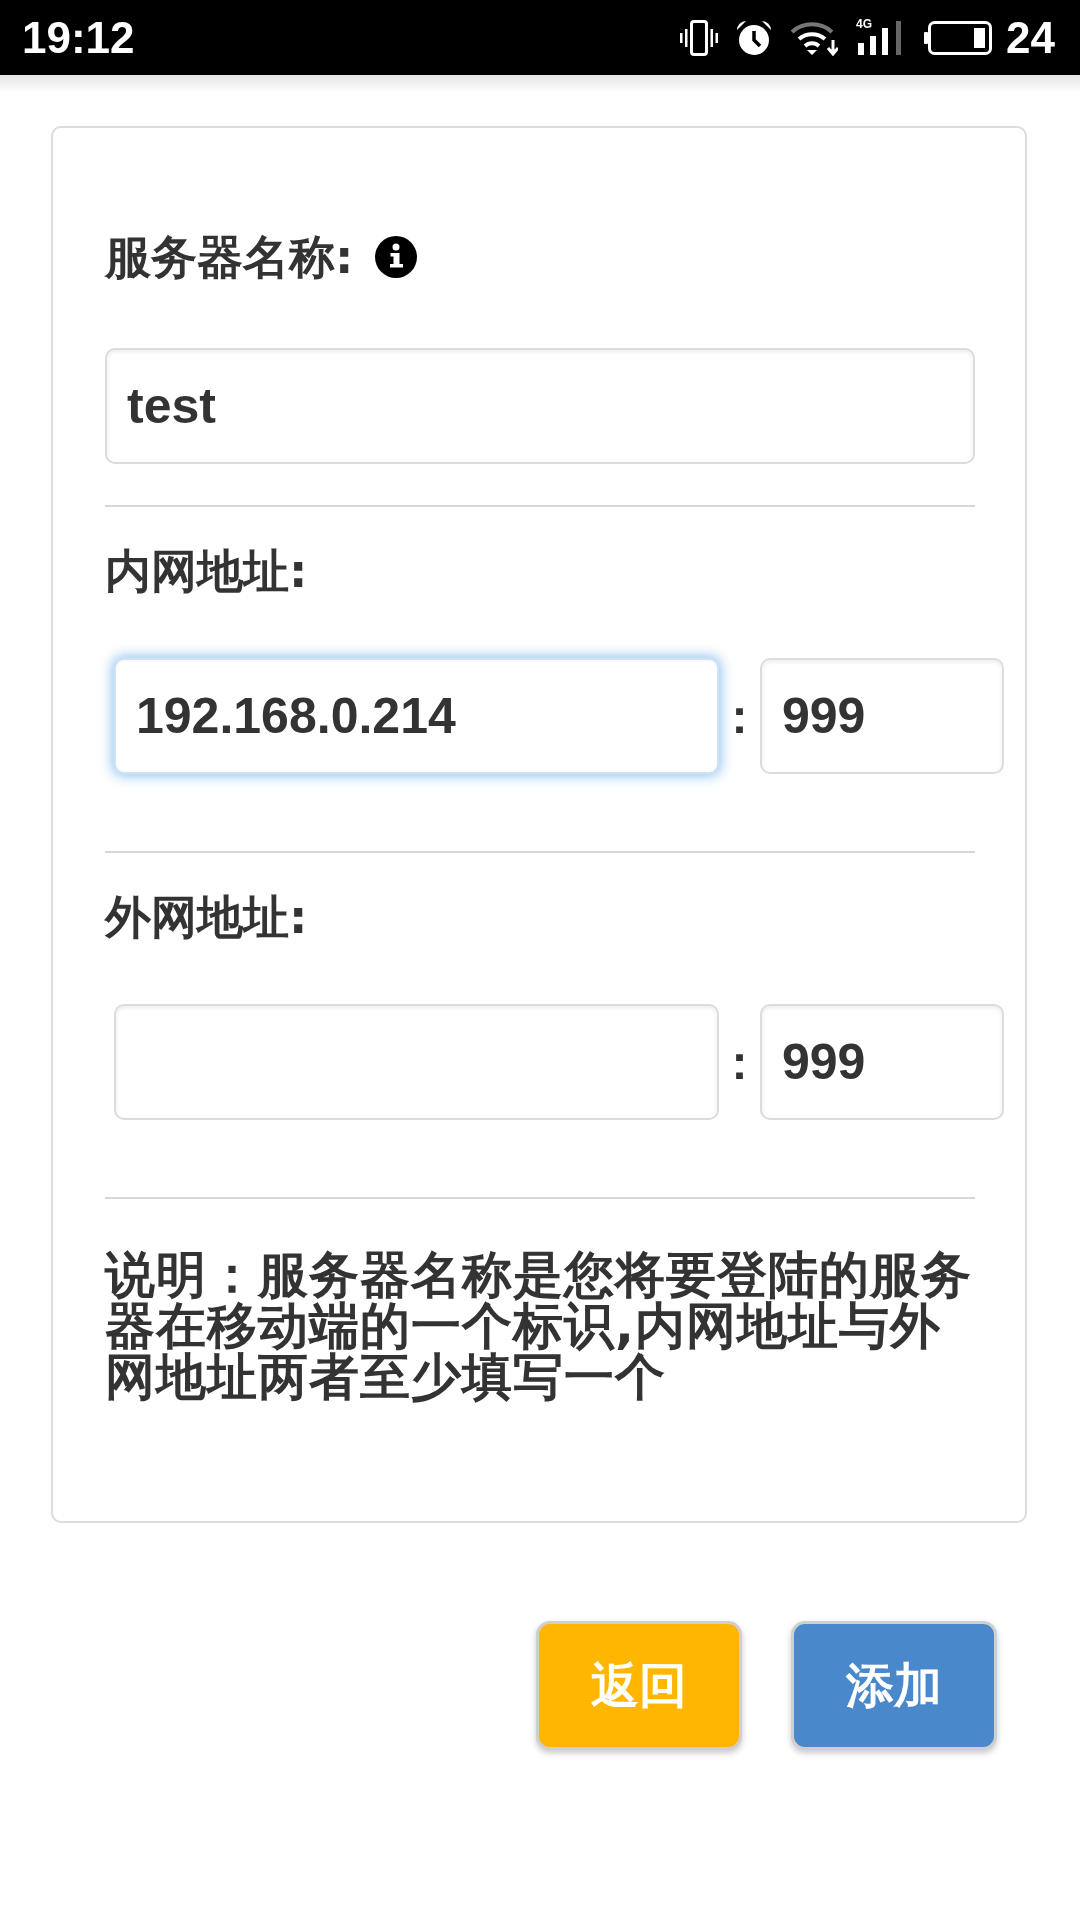  I want to click on field-label: 内网地址:, so click(206, 571).